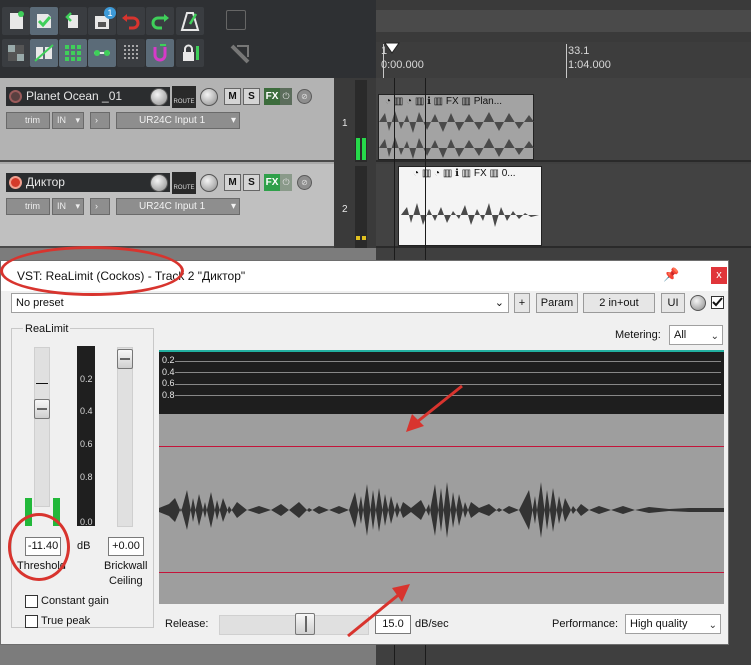 The width and height of the screenshot is (751, 665). What do you see at coordinates (619, 303) in the screenshot?
I see `io-button: 2 in+out` at bounding box center [619, 303].